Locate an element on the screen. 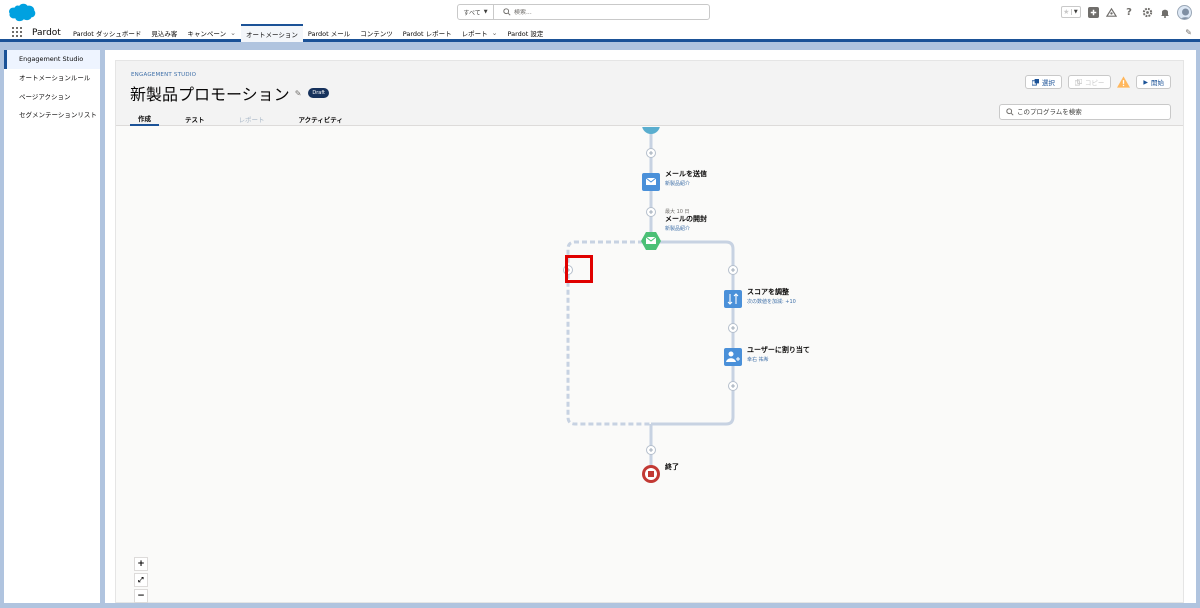  nav-tab-label: Pardot レポート is located at coordinates (427, 34).